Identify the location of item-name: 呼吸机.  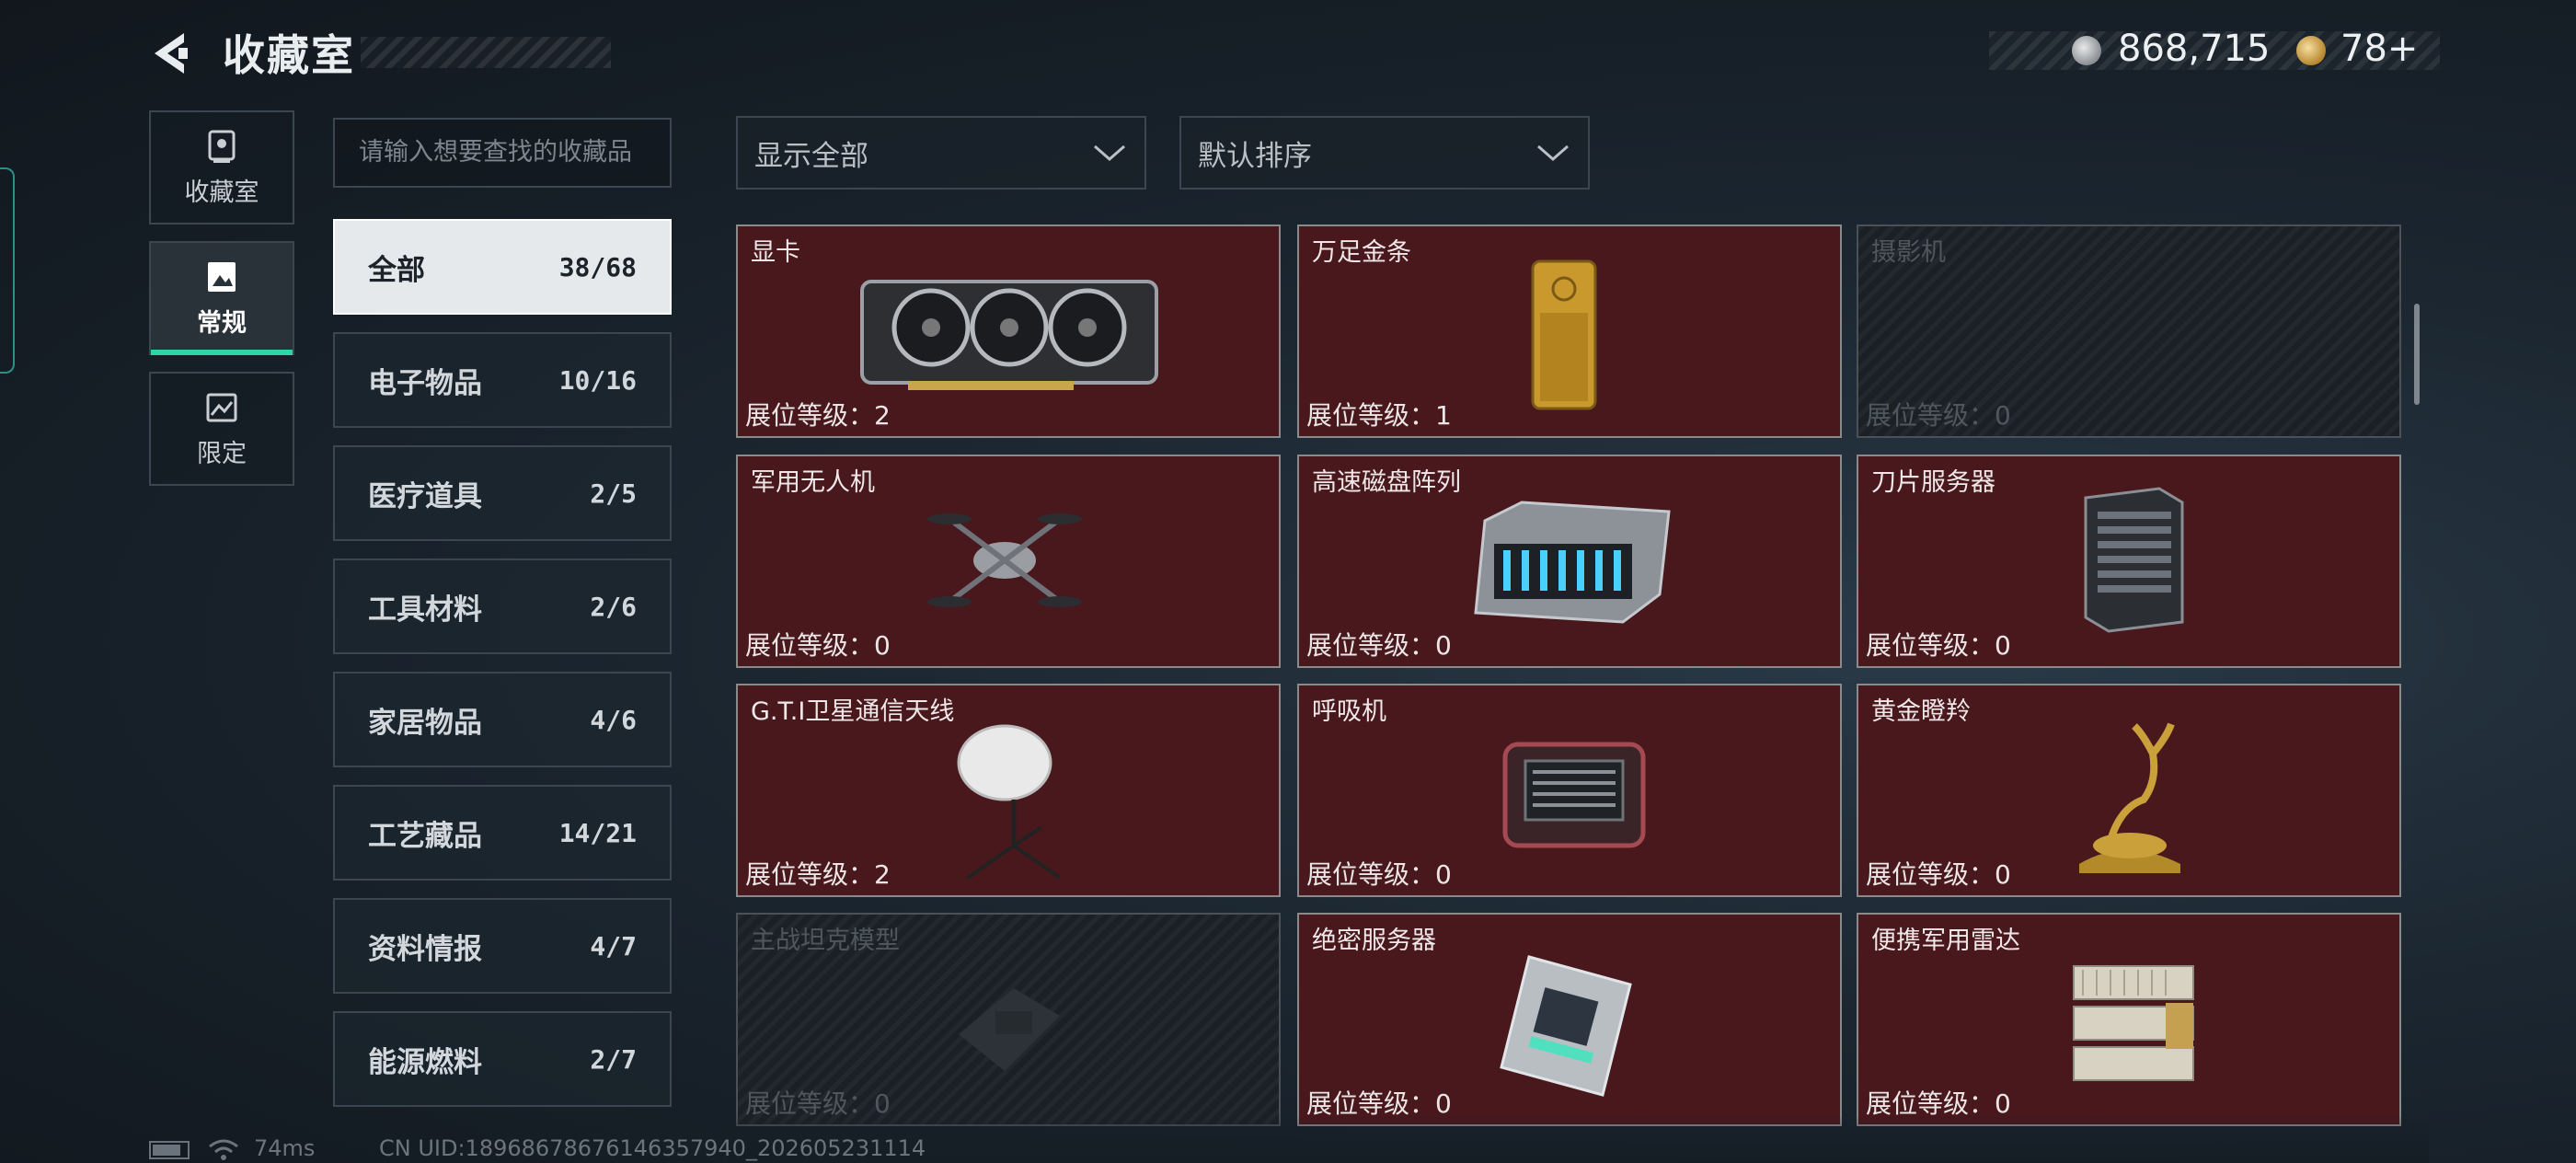
(1349, 711).